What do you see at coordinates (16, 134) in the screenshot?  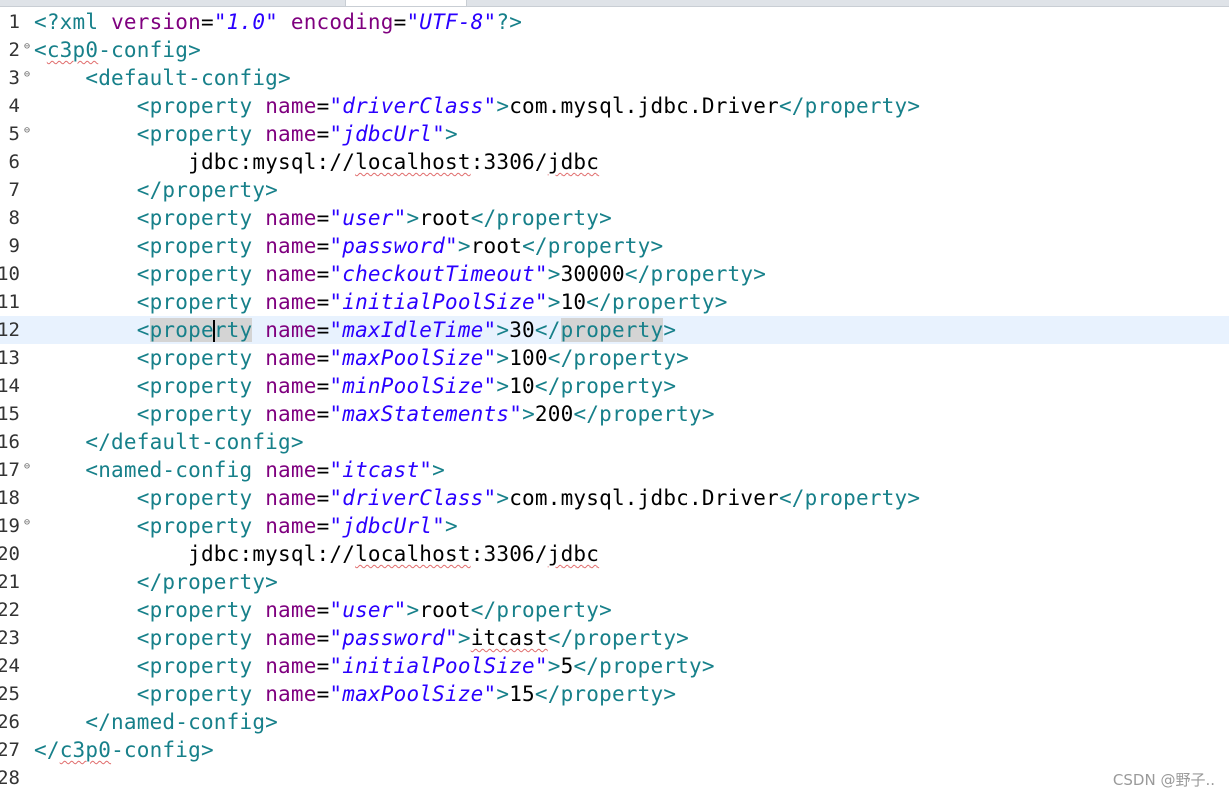 I see `line-number-gutter: 5 ⊖` at bounding box center [16, 134].